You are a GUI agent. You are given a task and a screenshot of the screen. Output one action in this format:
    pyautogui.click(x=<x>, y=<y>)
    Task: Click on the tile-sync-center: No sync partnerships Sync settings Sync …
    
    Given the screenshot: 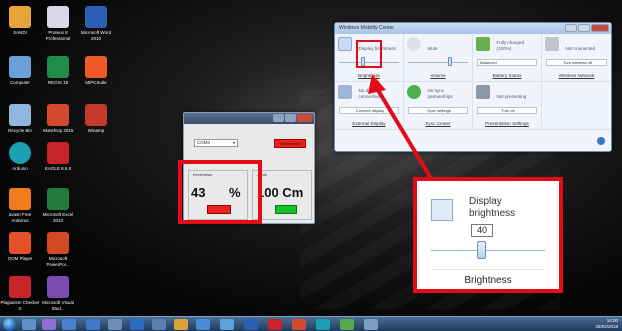 What is the action you would take?
    pyautogui.click(x=438, y=106)
    